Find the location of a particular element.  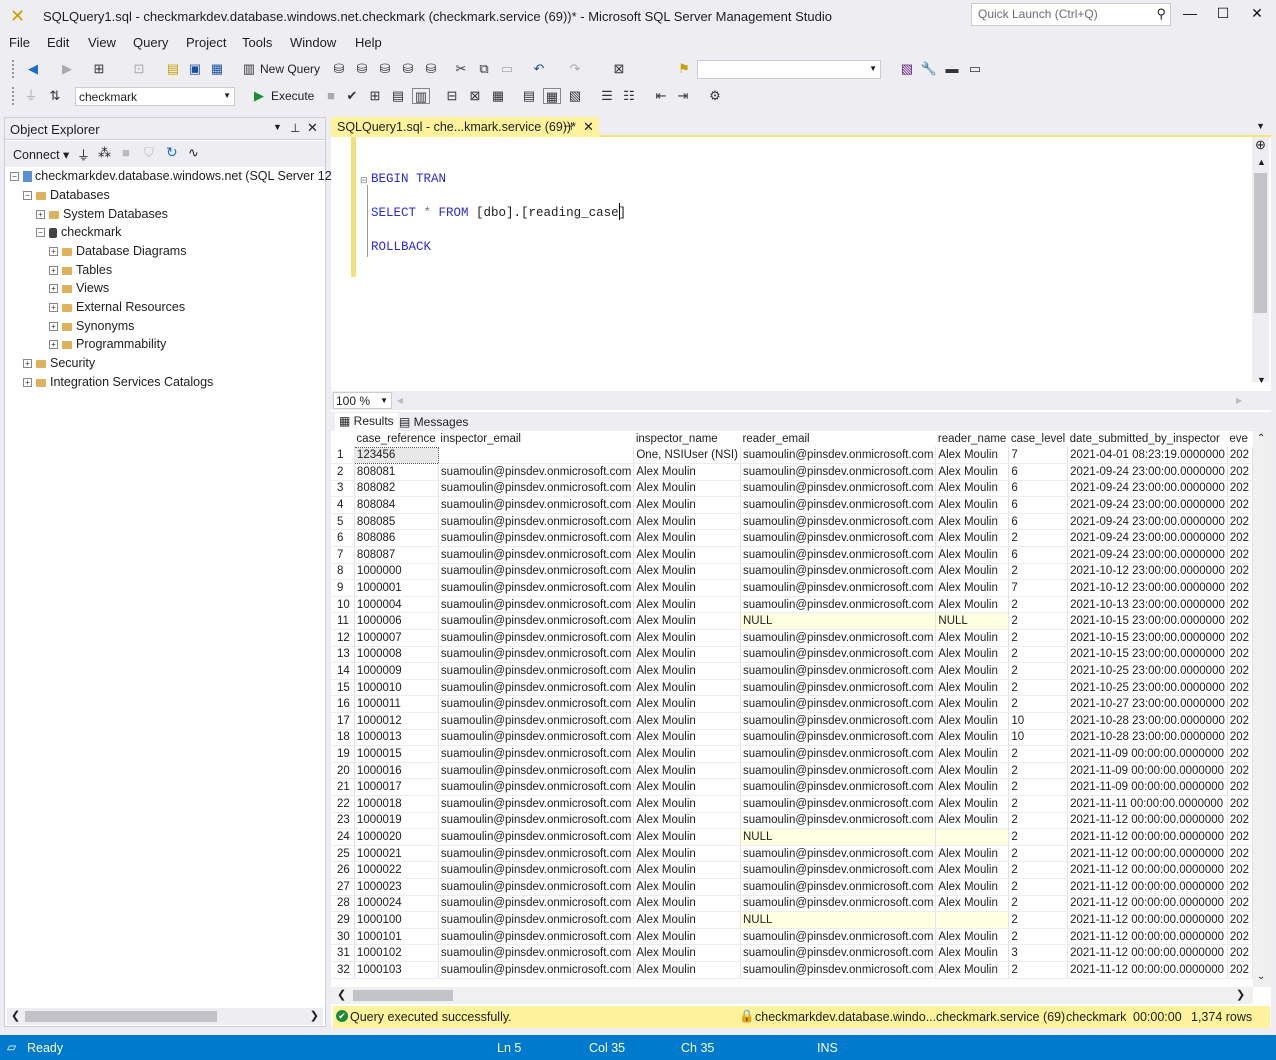

menu-project: Project is located at coordinates (206, 42).